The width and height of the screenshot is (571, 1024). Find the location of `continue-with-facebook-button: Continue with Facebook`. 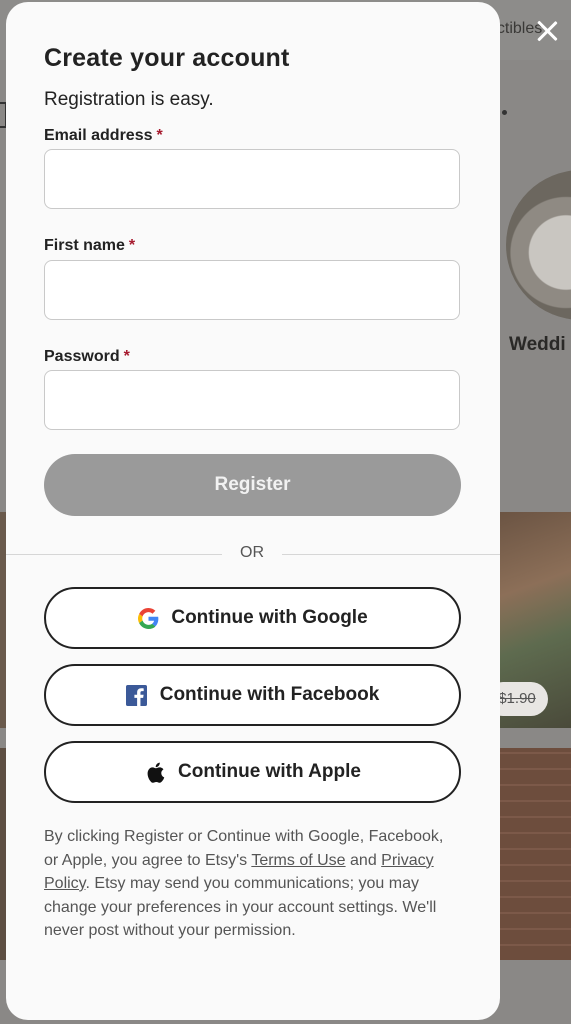

continue-with-facebook-button: Continue with Facebook is located at coordinates (252, 695).